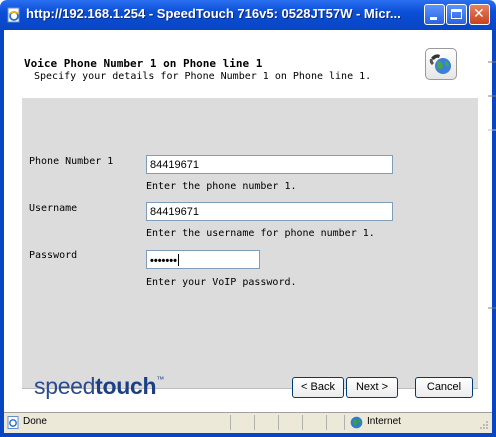 This screenshot has height=437, width=496. What do you see at coordinates (163, 261) in the screenshot?
I see `password-mask: •••••••` at bounding box center [163, 261].